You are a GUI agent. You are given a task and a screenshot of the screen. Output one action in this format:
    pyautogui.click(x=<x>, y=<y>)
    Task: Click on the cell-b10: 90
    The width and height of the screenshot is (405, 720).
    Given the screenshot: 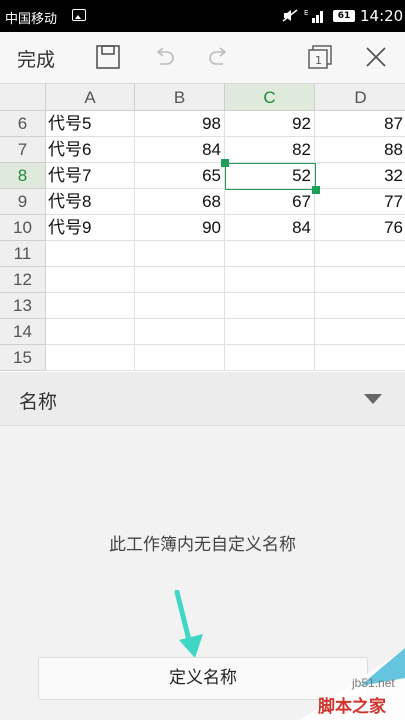 What is the action you would take?
    pyautogui.click(x=180, y=228)
    